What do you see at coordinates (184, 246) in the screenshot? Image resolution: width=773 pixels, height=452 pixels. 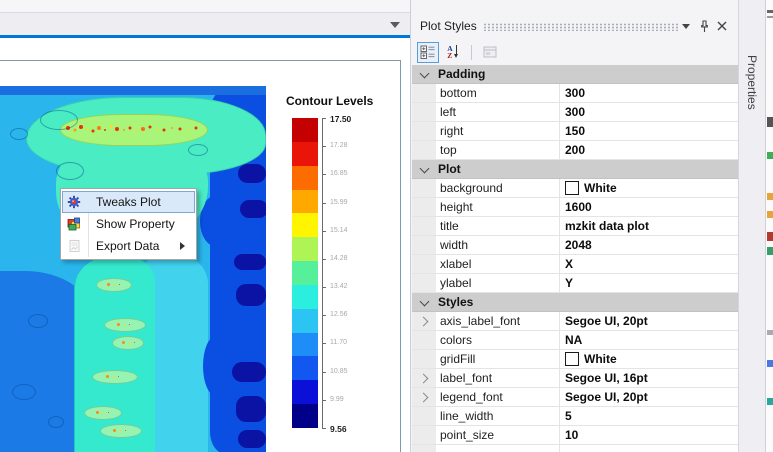 I see `submenu-arrow-icon` at bounding box center [184, 246].